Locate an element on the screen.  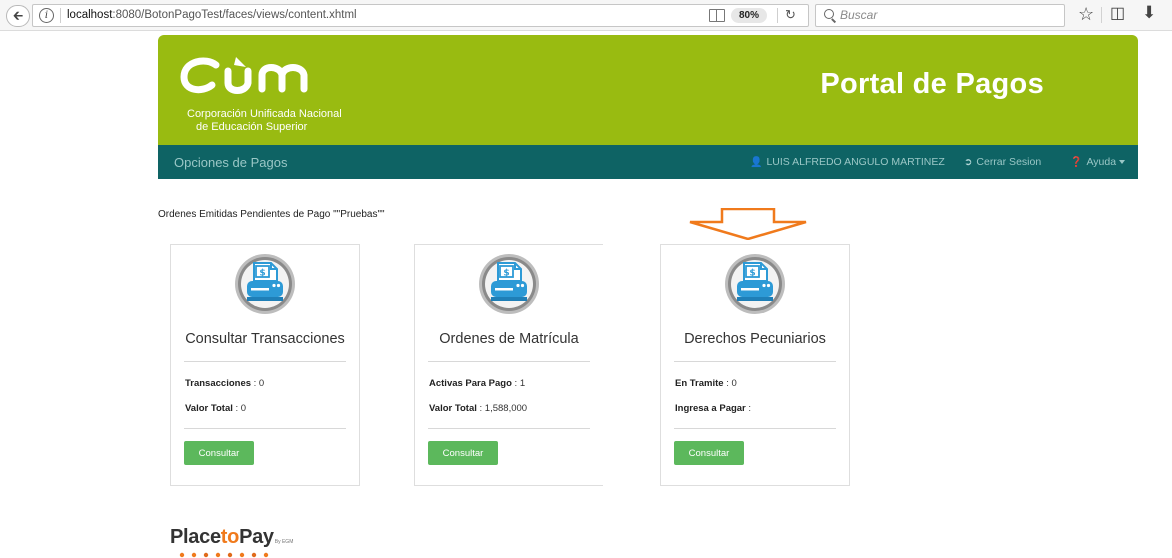
card-title: Consultar Transacciones is located at coordinates (265, 339).